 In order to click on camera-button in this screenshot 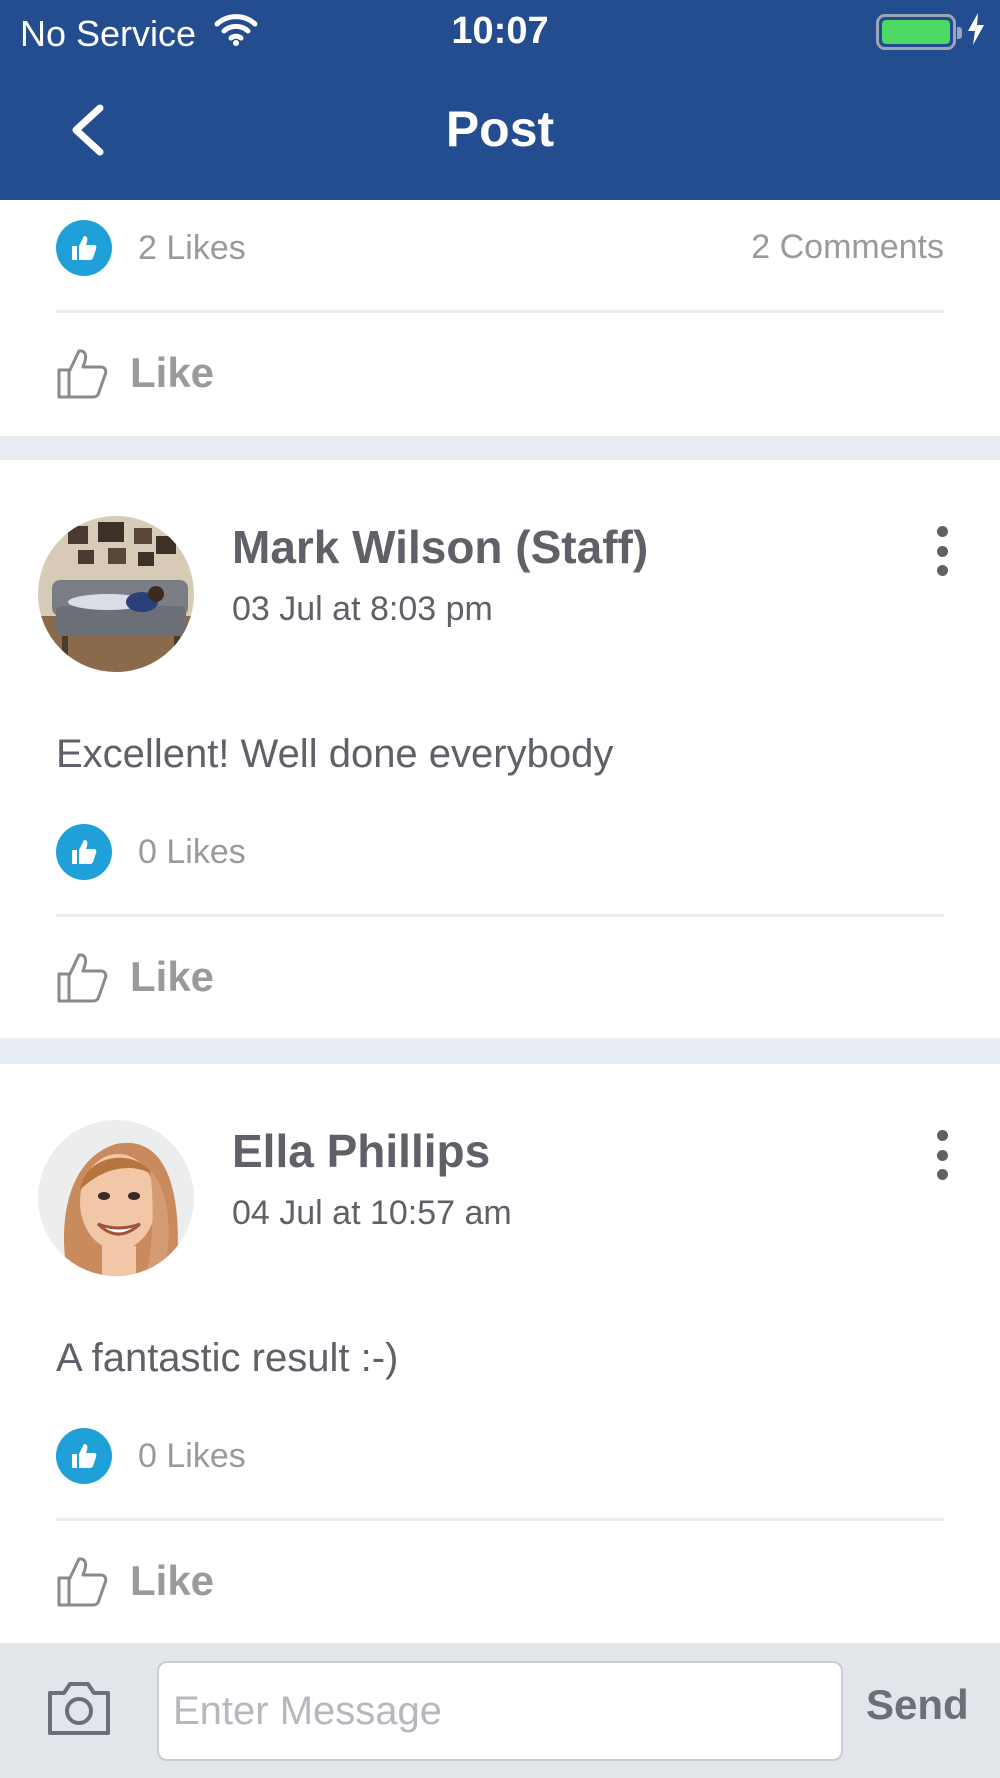, I will do `click(79, 1708)`.